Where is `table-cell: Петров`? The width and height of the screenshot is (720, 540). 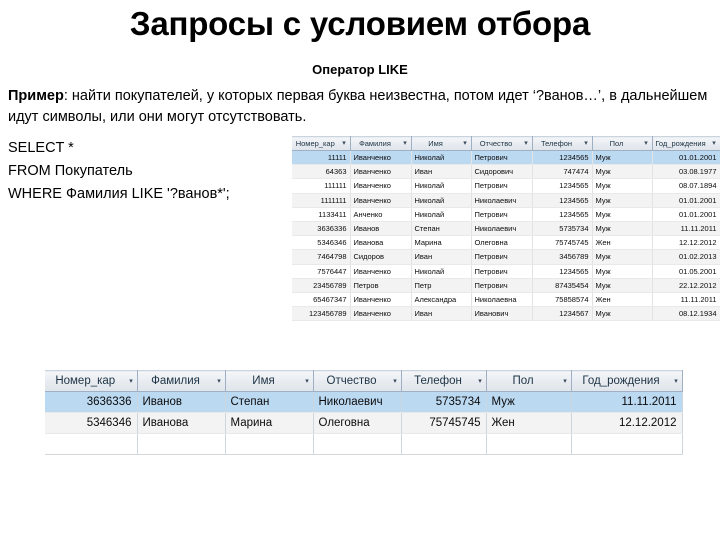
table-cell: Петров is located at coordinates (381, 286).